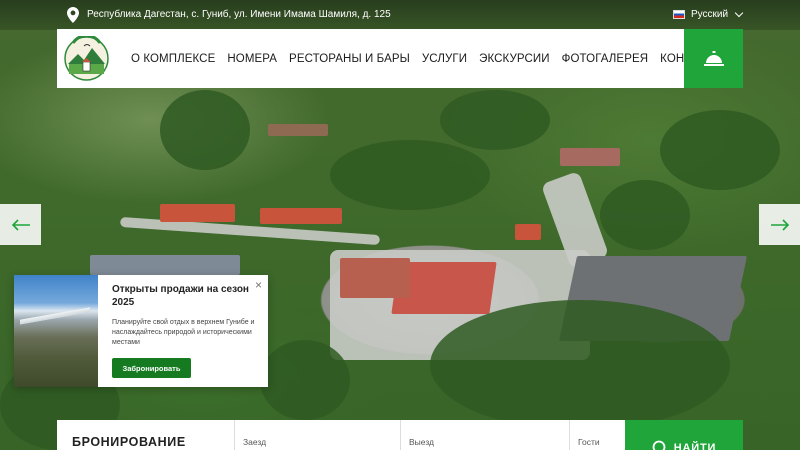 The width and height of the screenshot is (800, 450). What do you see at coordinates (444, 59) in the screenshot?
I see `nav-item-services: УСЛУГИ` at bounding box center [444, 59].